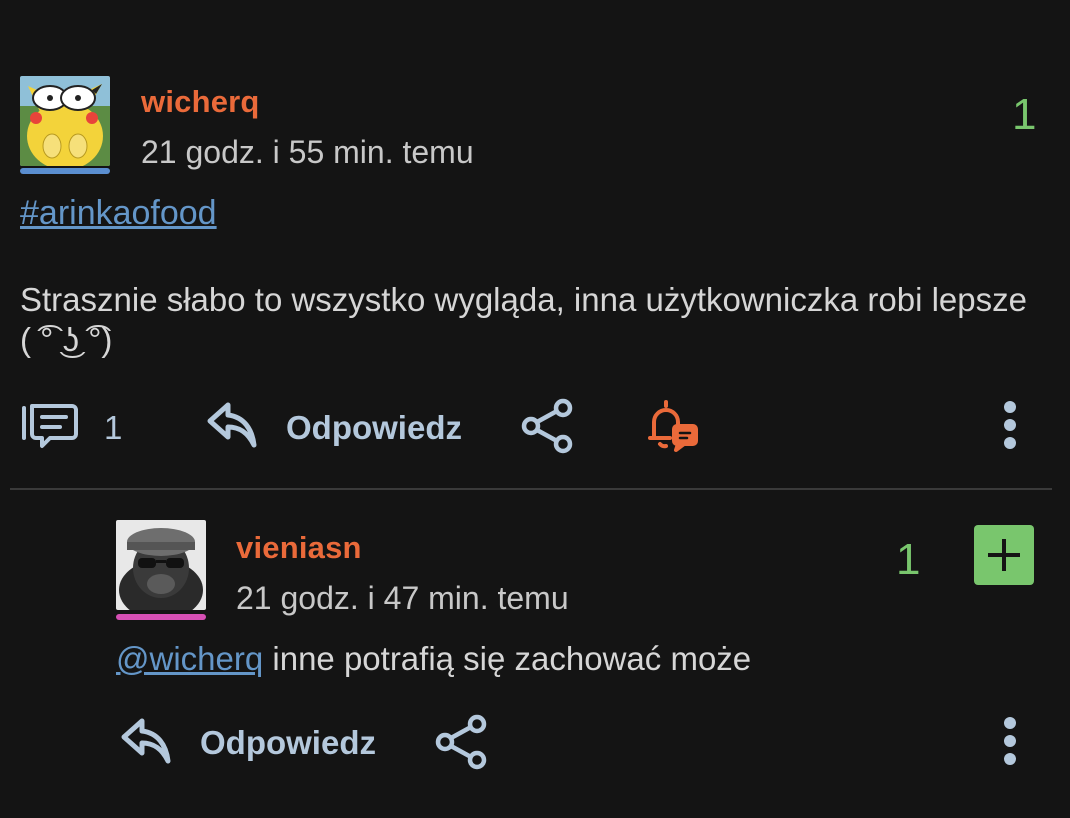 The width and height of the screenshot is (1070, 818). I want to click on upvote-button, so click(1004, 555).